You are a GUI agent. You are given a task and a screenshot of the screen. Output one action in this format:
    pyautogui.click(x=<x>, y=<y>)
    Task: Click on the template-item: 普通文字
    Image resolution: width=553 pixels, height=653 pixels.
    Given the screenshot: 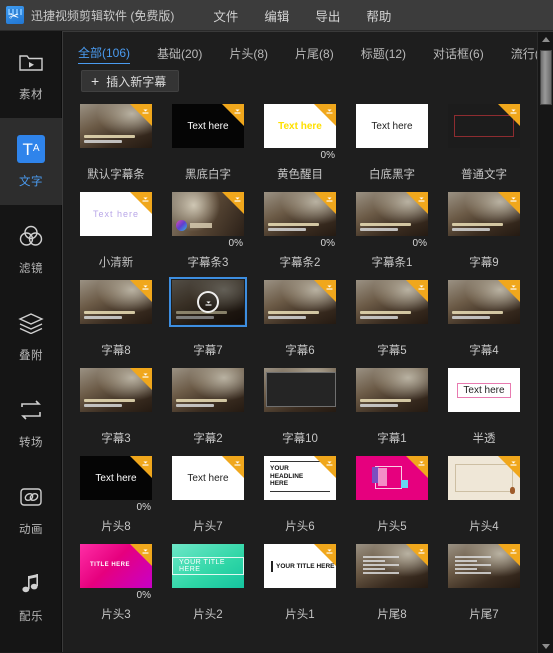 What is the action you would take?
    pyautogui.click(x=484, y=148)
    